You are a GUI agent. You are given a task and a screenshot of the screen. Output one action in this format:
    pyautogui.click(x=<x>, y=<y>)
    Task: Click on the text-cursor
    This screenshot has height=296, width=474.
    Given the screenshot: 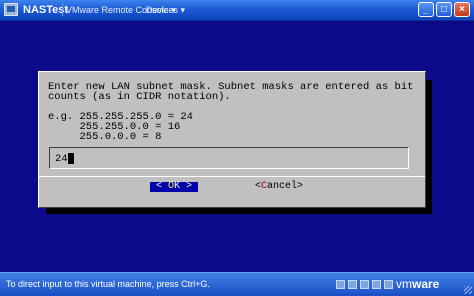 What is the action you would take?
    pyautogui.click(x=71, y=158)
    